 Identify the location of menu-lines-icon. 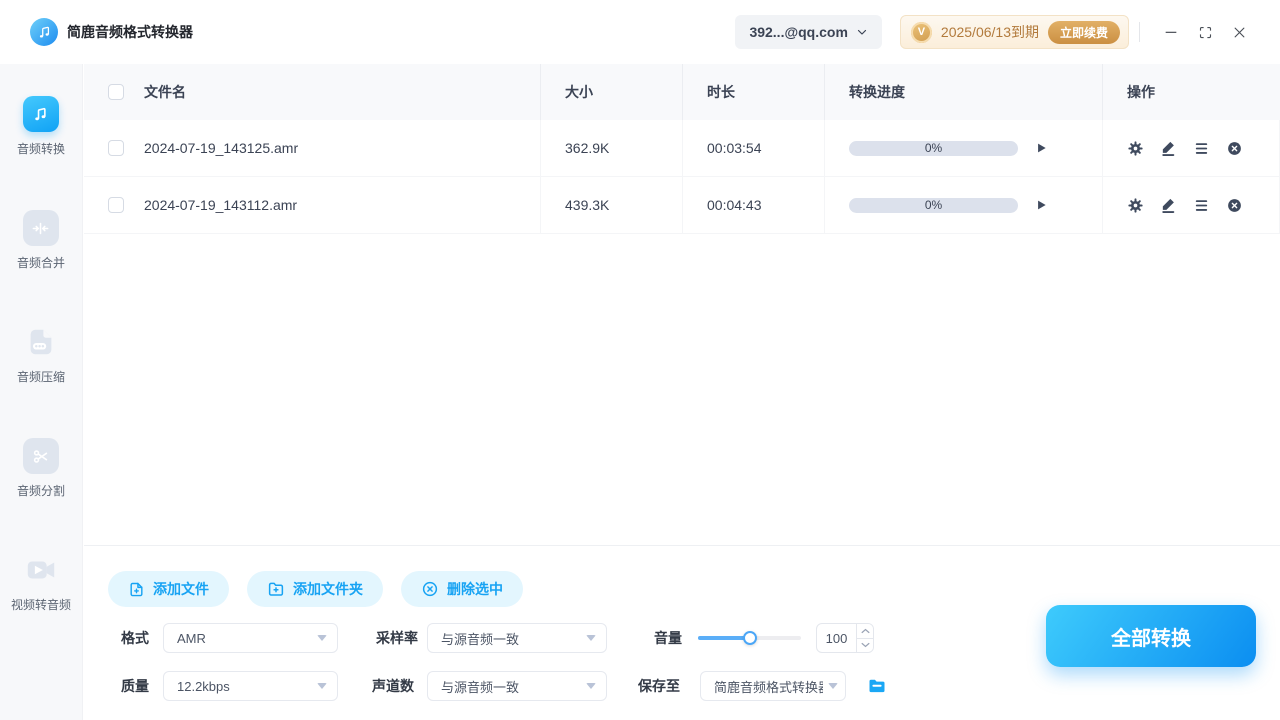
(1201, 148).